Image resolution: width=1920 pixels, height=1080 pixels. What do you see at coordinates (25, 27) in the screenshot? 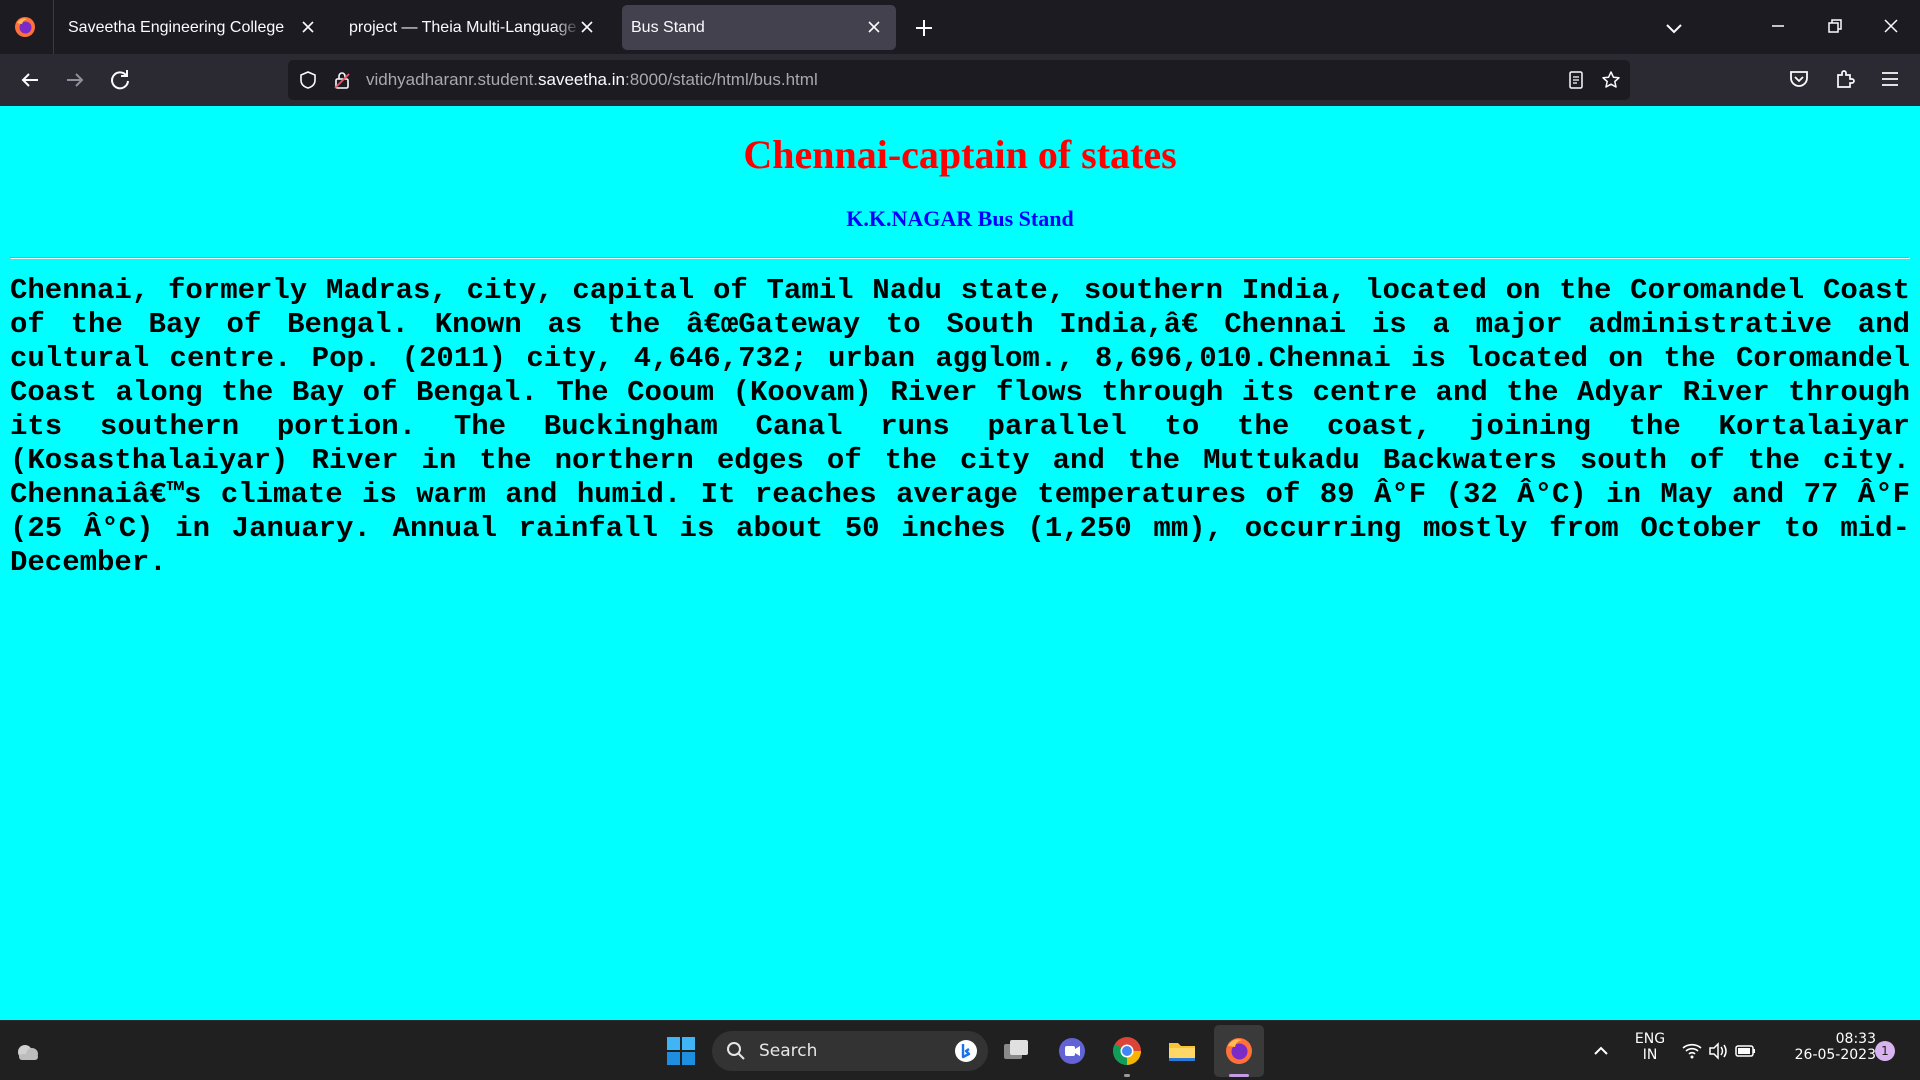
I see `firefox-menu-icon` at bounding box center [25, 27].